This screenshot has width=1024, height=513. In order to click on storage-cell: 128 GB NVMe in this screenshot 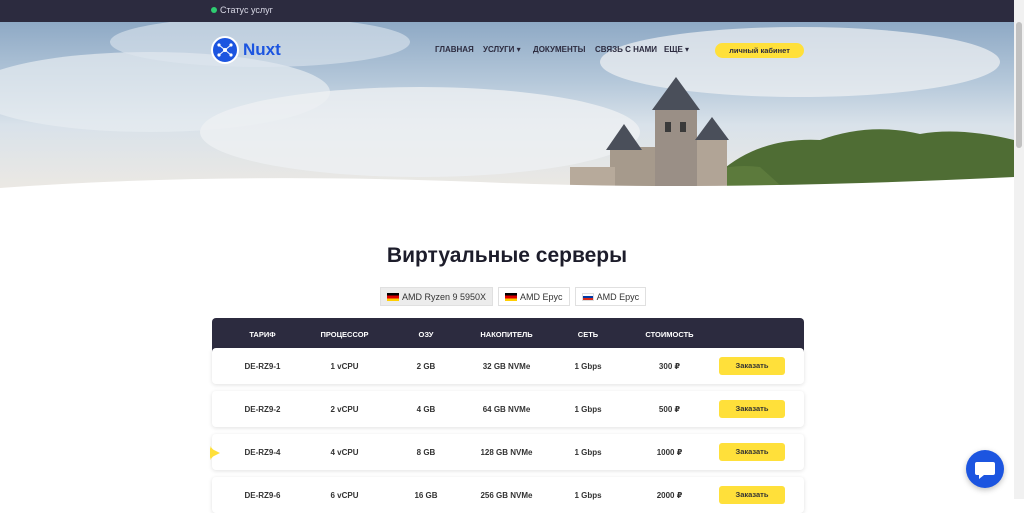, I will do `click(506, 452)`.